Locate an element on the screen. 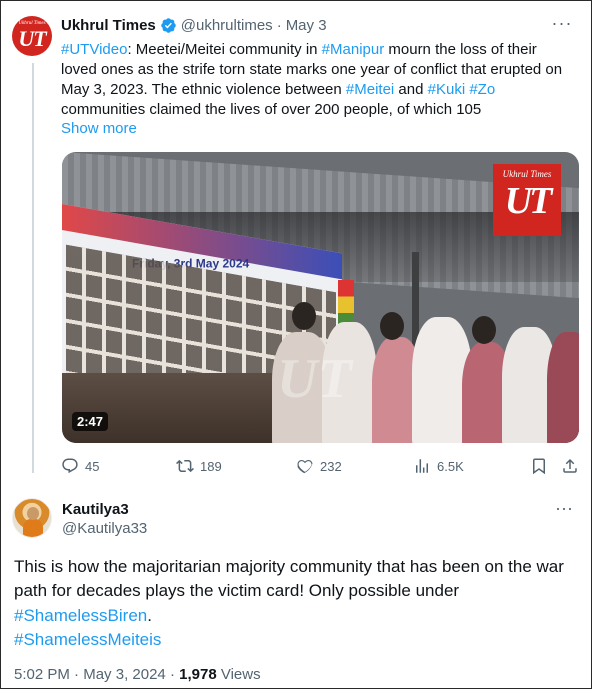 The width and height of the screenshot is (592, 689). reply-metadata: 5:02 PM · May 3, 2024 · 1,978 Views is located at coordinates (137, 674).